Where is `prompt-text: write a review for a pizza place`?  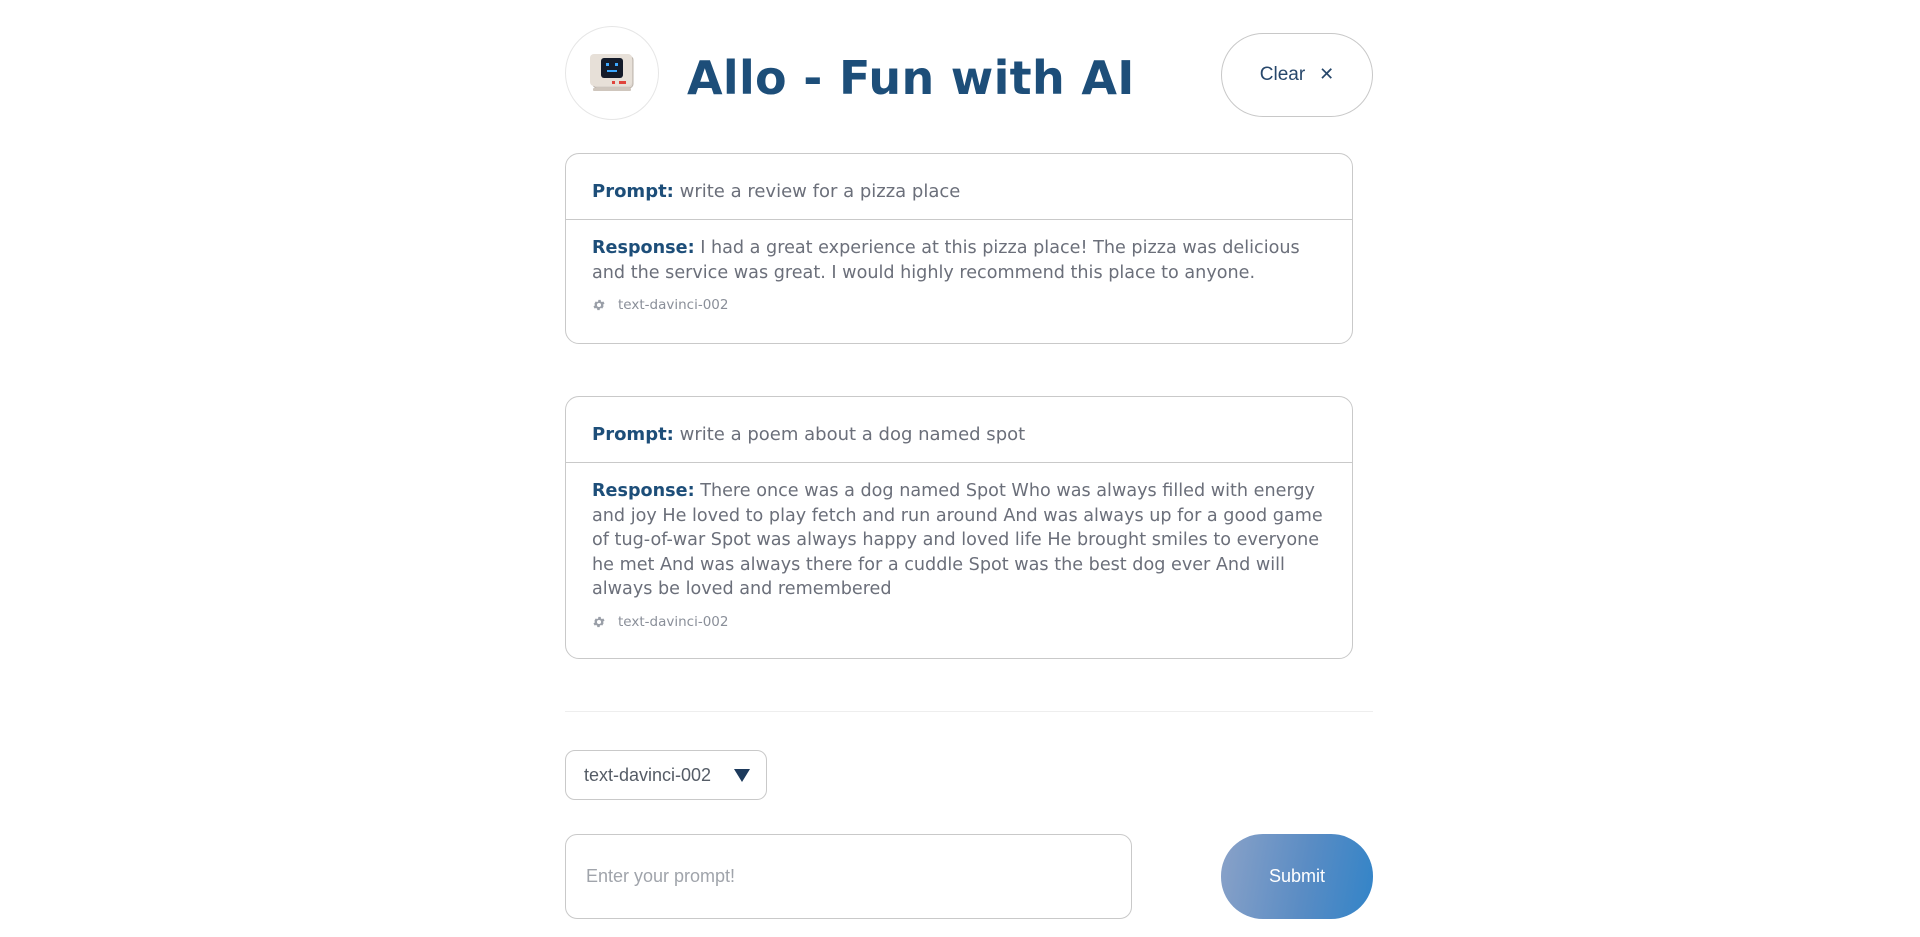 prompt-text: write a review for a pizza place is located at coordinates (820, 191).